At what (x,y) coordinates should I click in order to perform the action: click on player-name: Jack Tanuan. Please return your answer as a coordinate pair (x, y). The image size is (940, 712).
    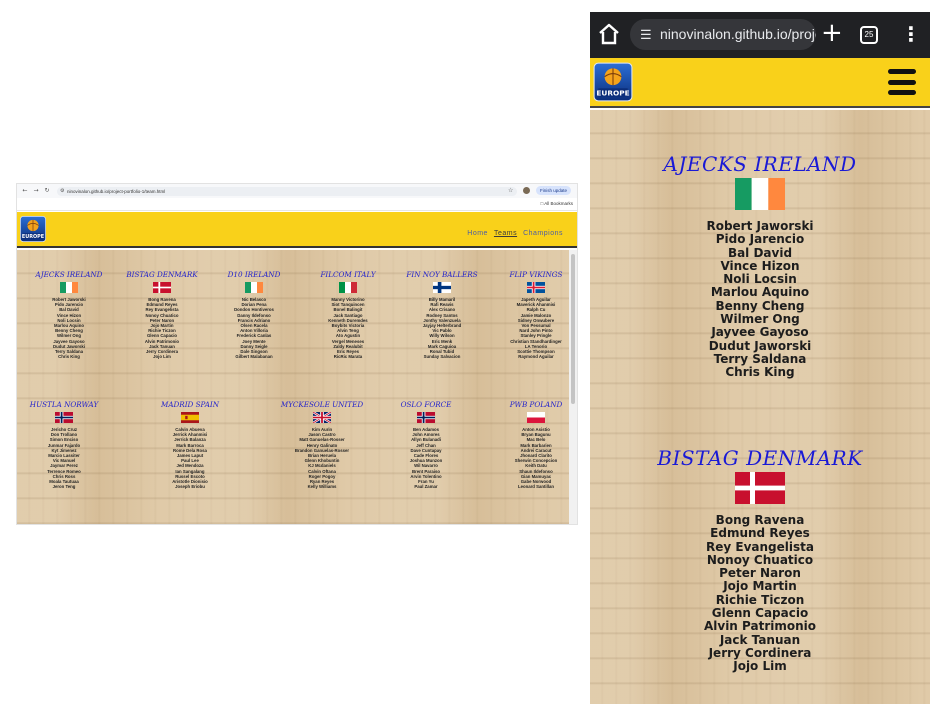
    Looking at the image, I should click on (760, 639).